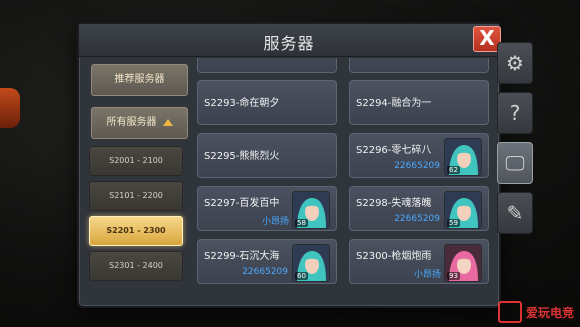 This screenshot has height=327, width=580. I want to click on server-card-s2300: S2300-枪烟炮雨 小昂扬 93, so click(419, 261).